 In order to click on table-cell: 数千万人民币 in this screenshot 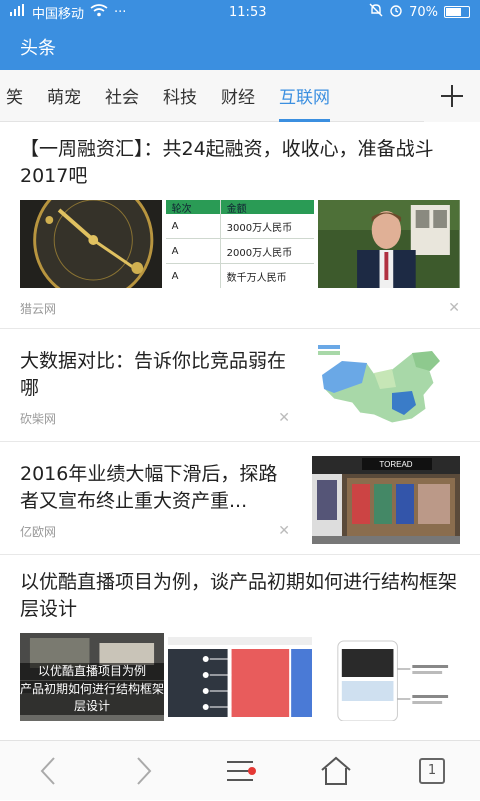, I will do `click(256, 278)`.